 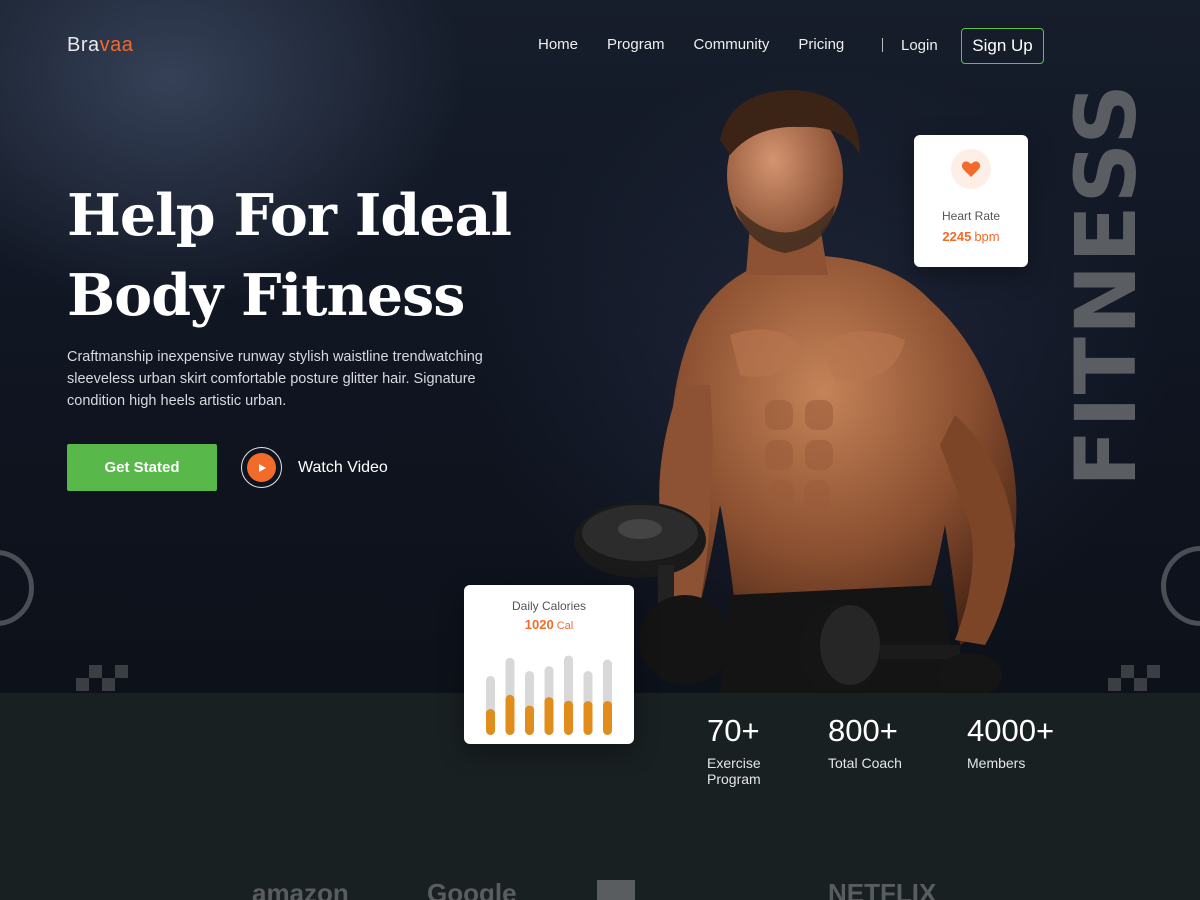 I want to click on decor-checker-left, so click(x=103, y=679).